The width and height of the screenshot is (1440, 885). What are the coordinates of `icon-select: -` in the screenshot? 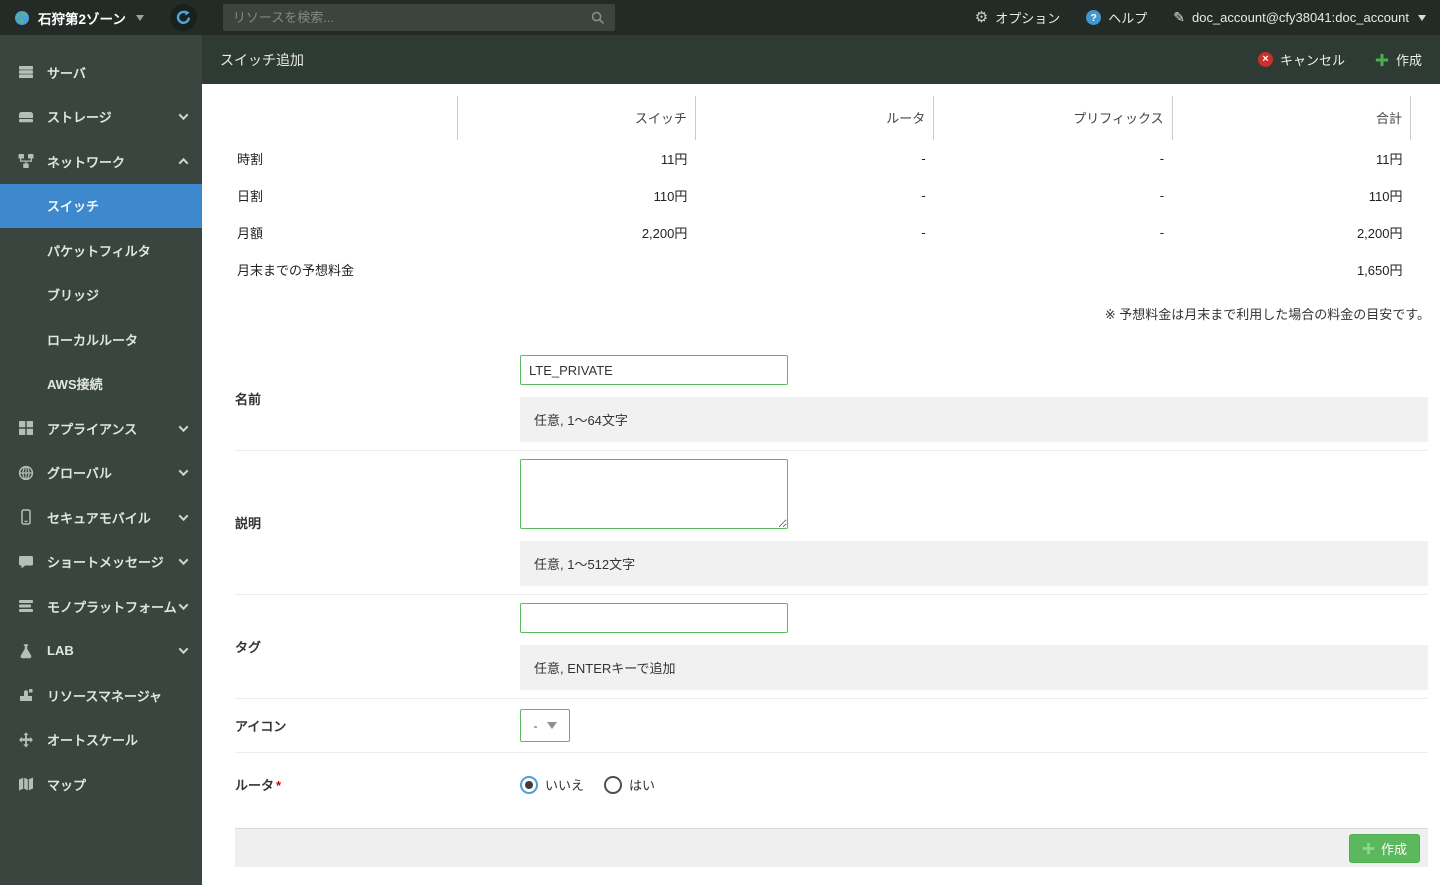 It's located at (545, 725).